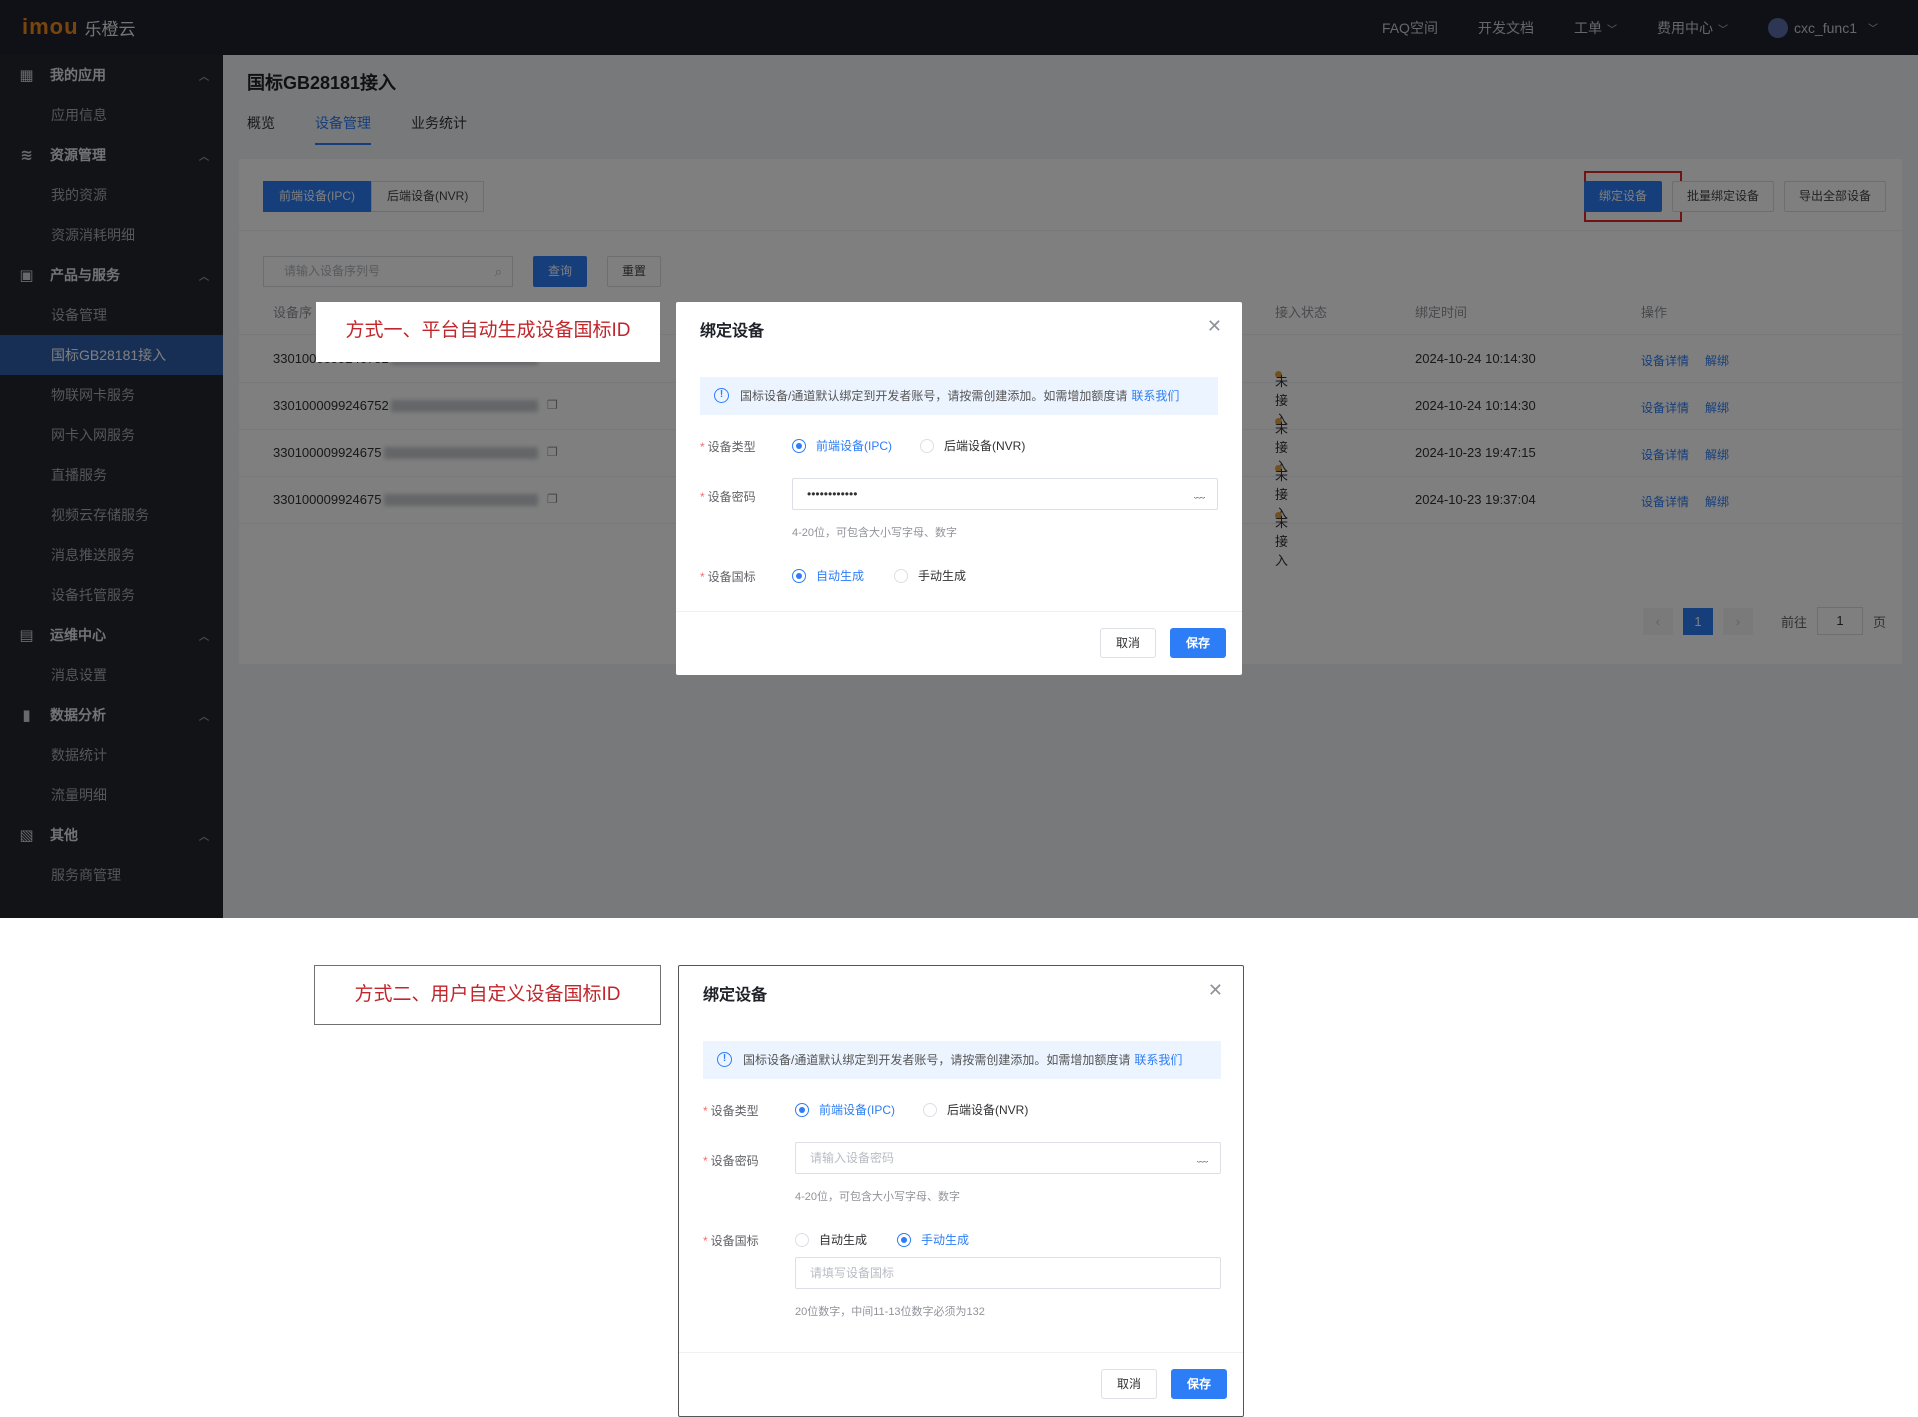 The width and height of the screenshot is (1918, 1417). What do you see at coordinates (832, 494) in the screenshot?
I see `password-value: ••••••••••••` at bounding box center [832, 494].